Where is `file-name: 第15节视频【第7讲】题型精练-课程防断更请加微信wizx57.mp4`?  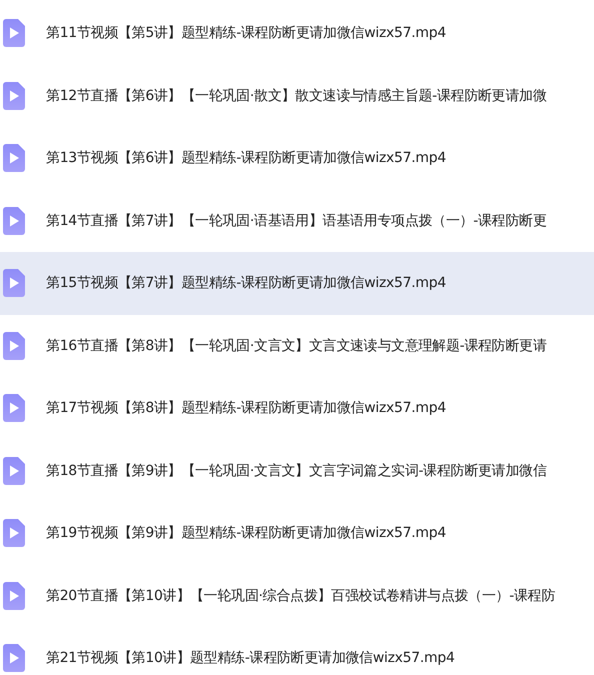 file-name: 第15节视频【第7讲】题型精练-课程防断更请加微信wizx57.mp4 is located at coordinates (246, 283).